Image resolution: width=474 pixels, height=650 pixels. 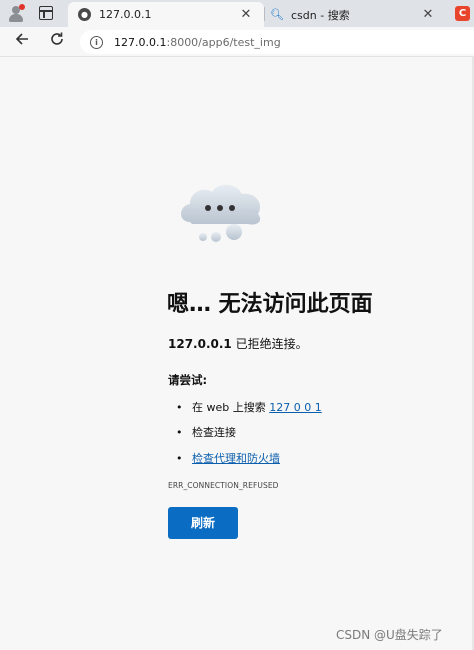 What do you see at coordinates (166, 14) in the screenshot?
I see `tab-active: ● 127.0.0.1 ✕` at bounding box center [166, 14].